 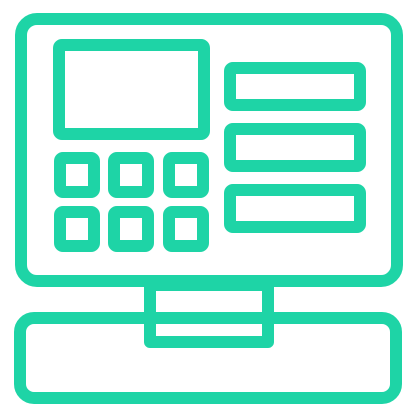 What do you see at coordinates (131, 89) in the screenshot?
I see `screen-display` at bounding box center [131, 89].